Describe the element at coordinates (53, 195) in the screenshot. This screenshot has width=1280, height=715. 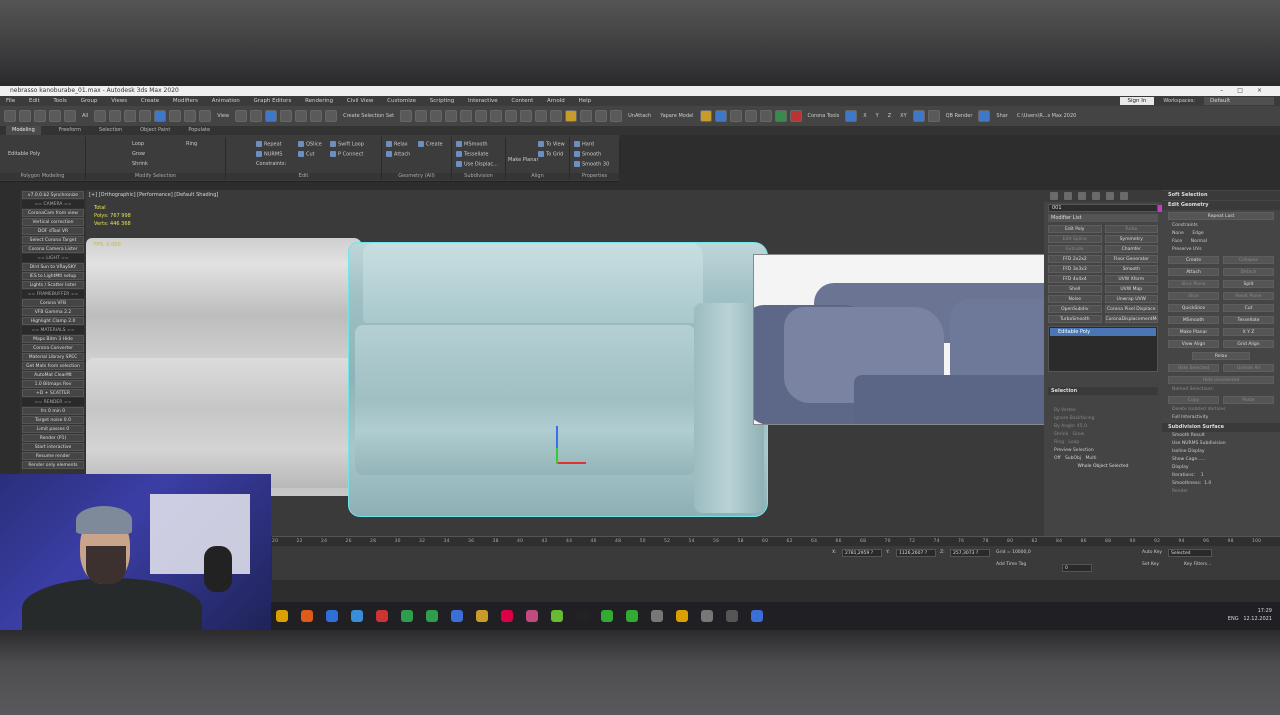
I see `toolbox-row: v7.0.0.b2 Synchronize` at that location.